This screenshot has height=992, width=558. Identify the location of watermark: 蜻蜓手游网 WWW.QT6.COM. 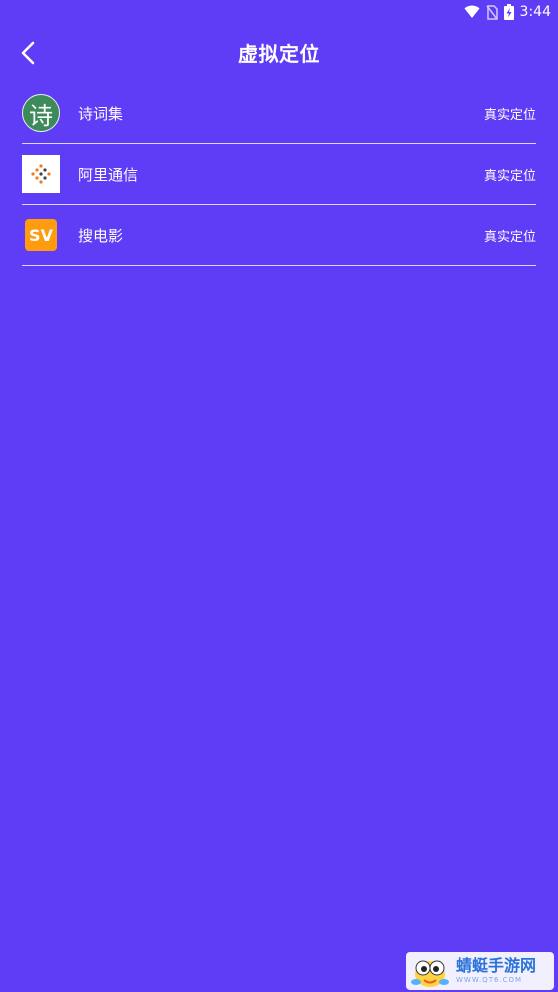
(480, 971).